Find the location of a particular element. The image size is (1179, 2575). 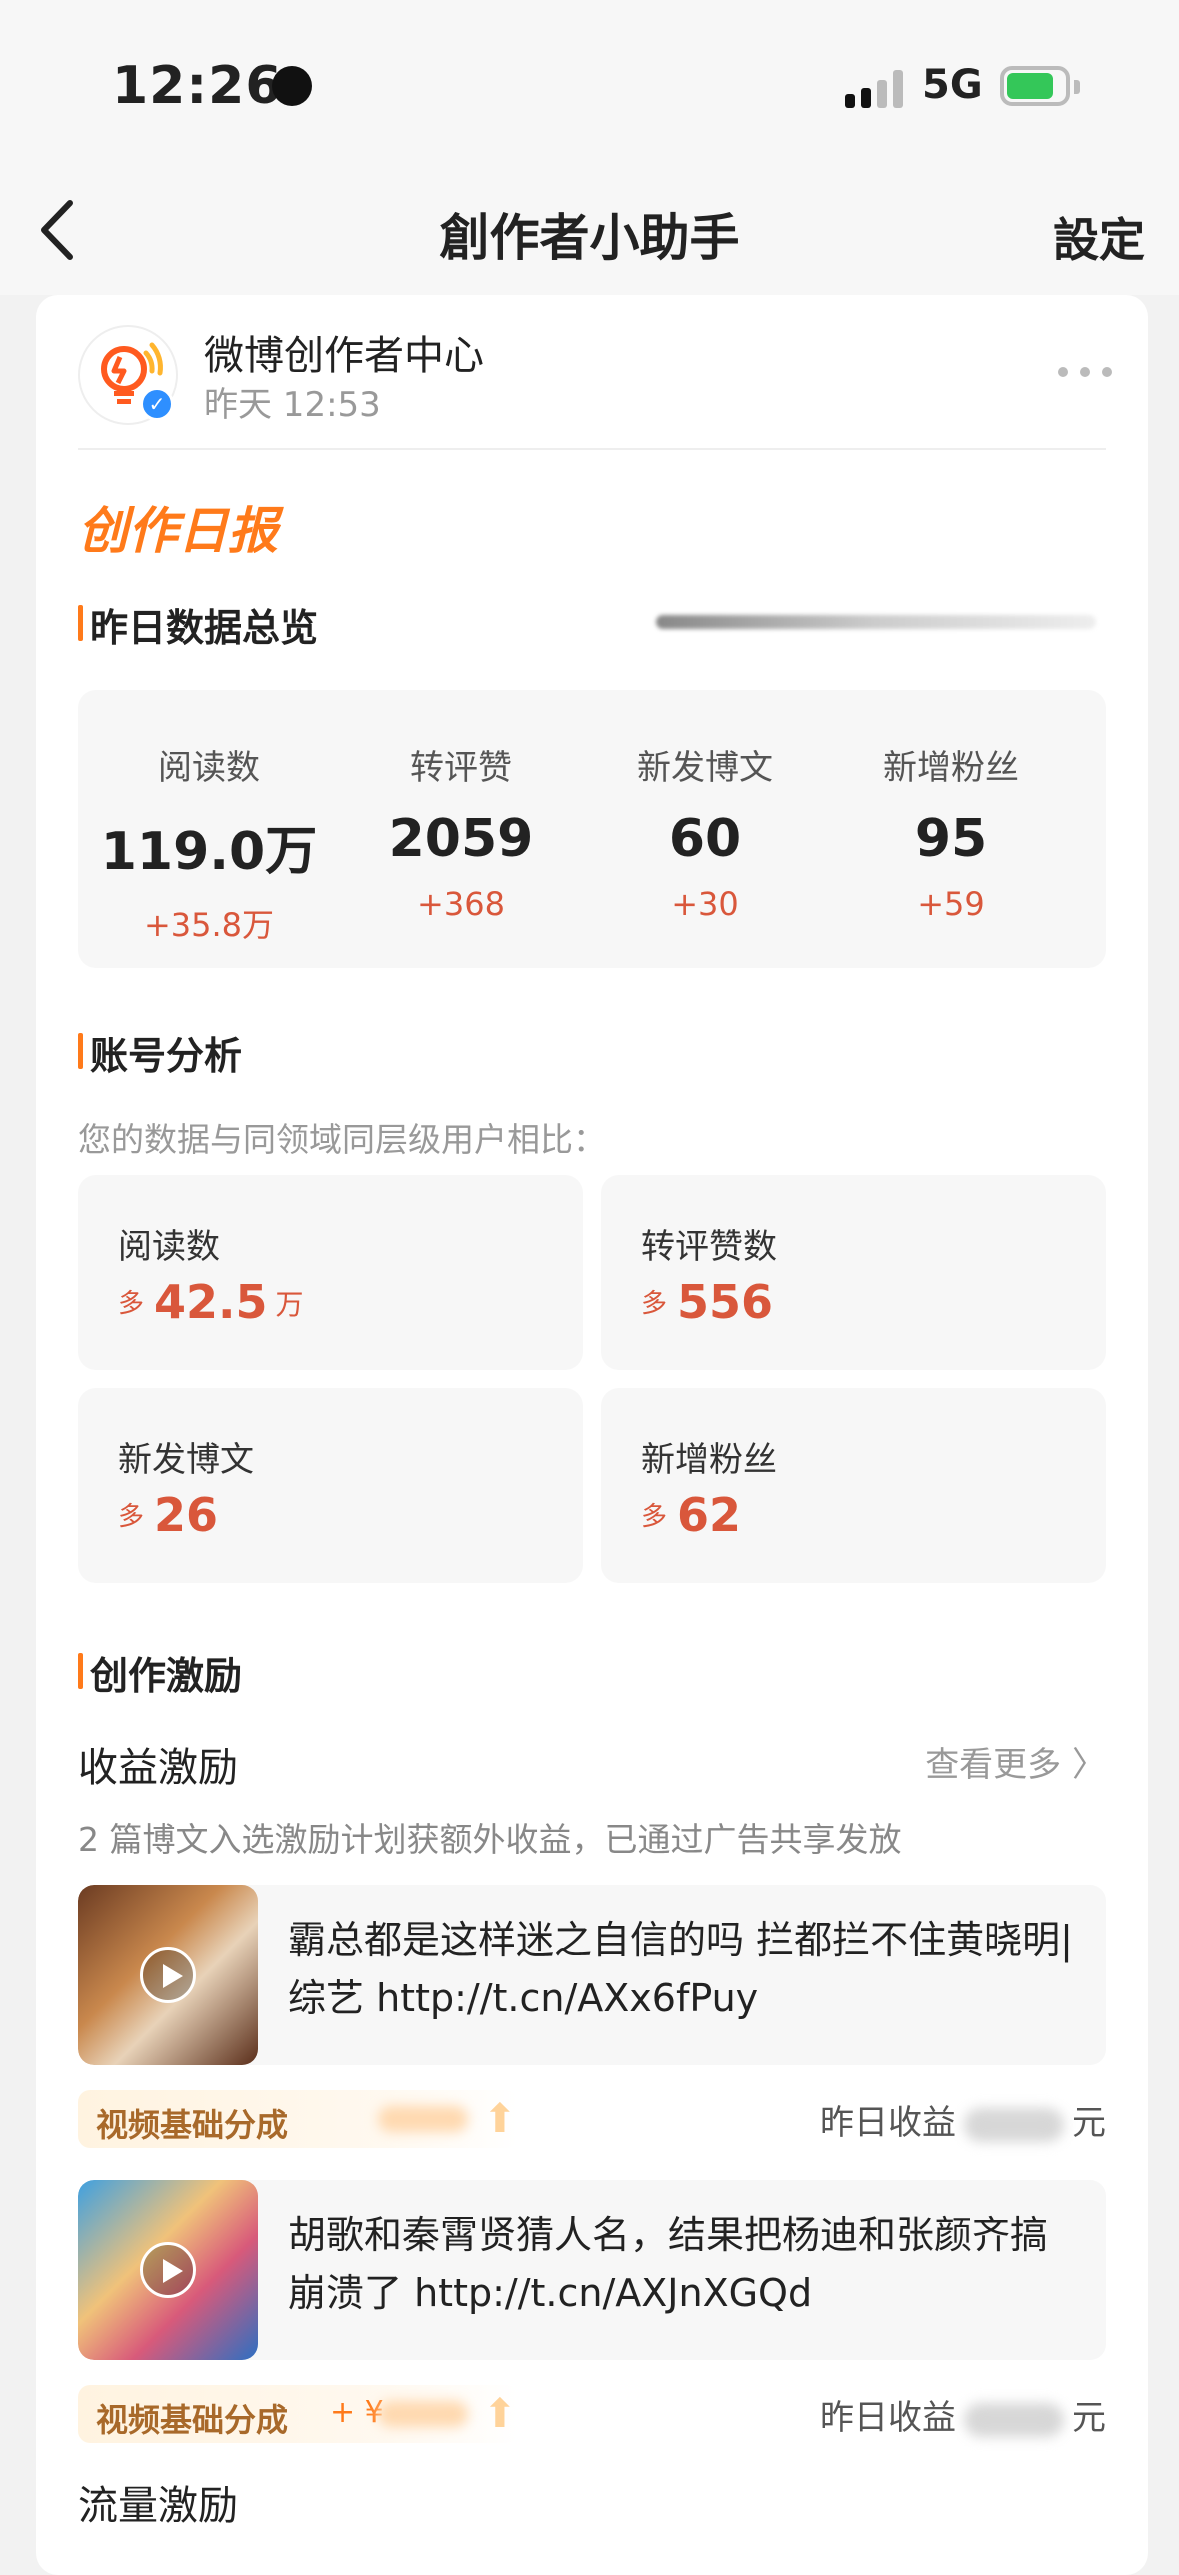

stat-value: 95 is located at coordinates (951, 839).